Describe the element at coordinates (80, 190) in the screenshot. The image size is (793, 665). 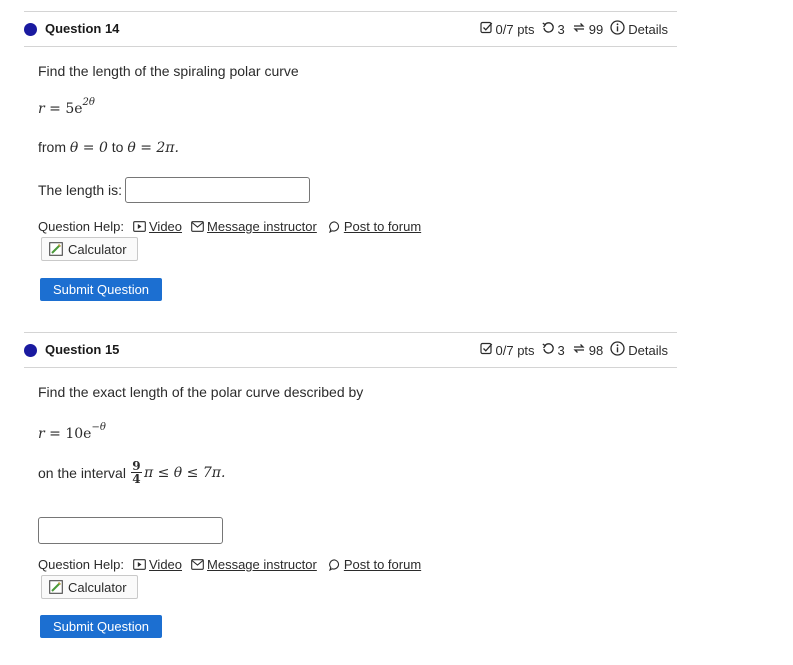
I see `answer-label: The length is:` at that location.